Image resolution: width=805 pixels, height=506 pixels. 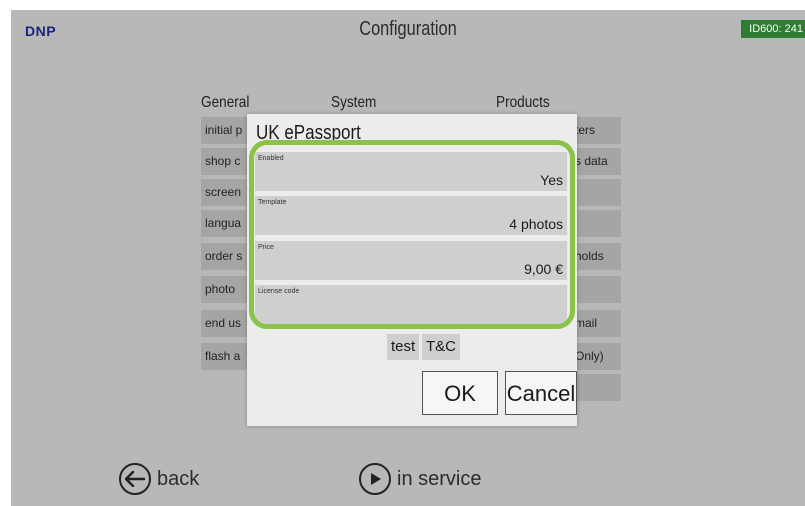 I want to click on enabled-field: Enabled Yes, so click(x=411, y=171).